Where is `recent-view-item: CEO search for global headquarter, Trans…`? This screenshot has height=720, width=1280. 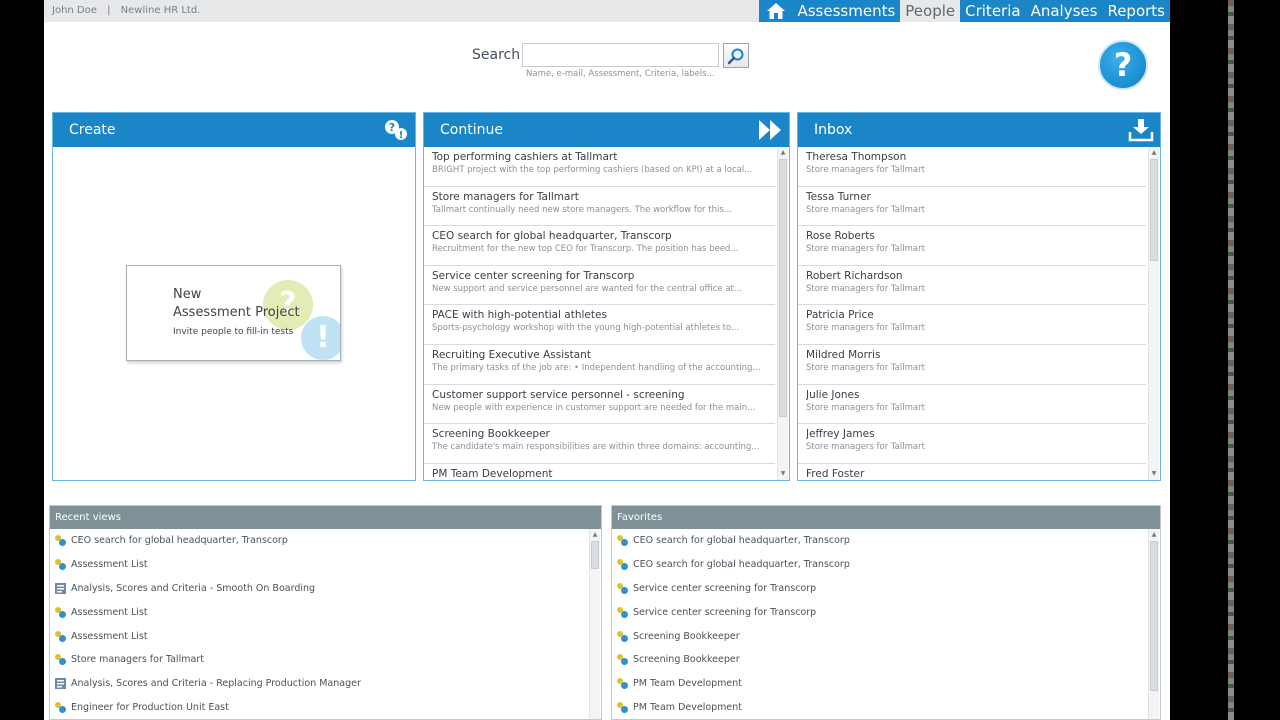
recent-view-item: CEO search for global headquarter, Trans… is located at coordinates (325, 541).